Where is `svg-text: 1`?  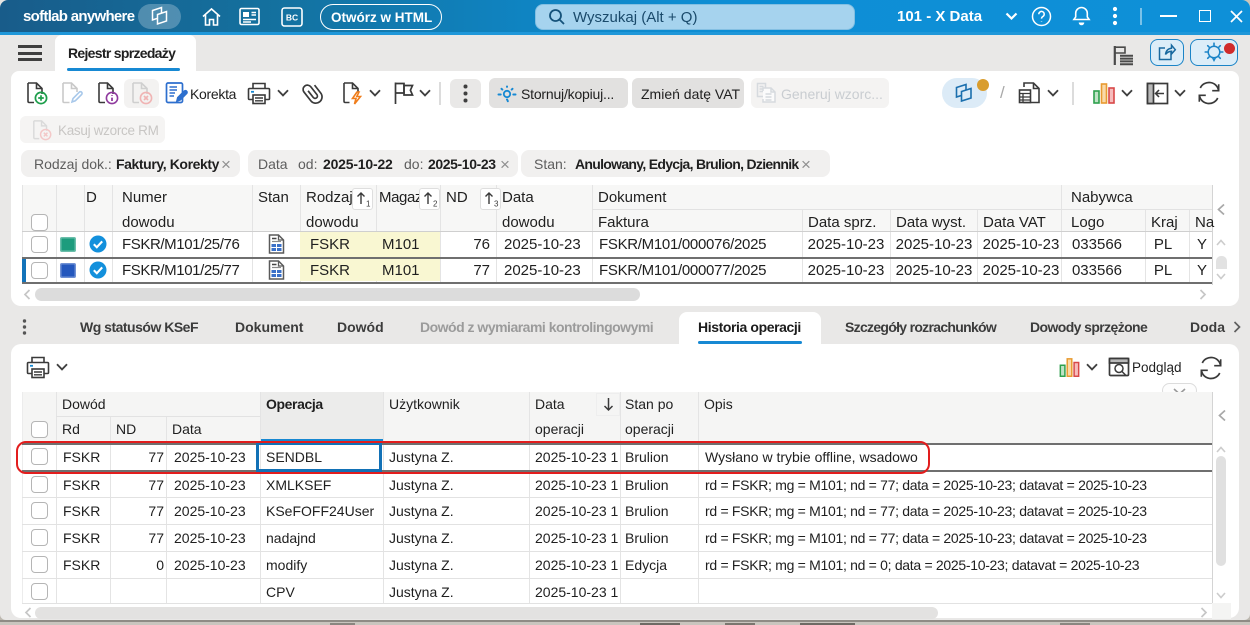 svg-text: 1 is located at coordinates (368, 204).